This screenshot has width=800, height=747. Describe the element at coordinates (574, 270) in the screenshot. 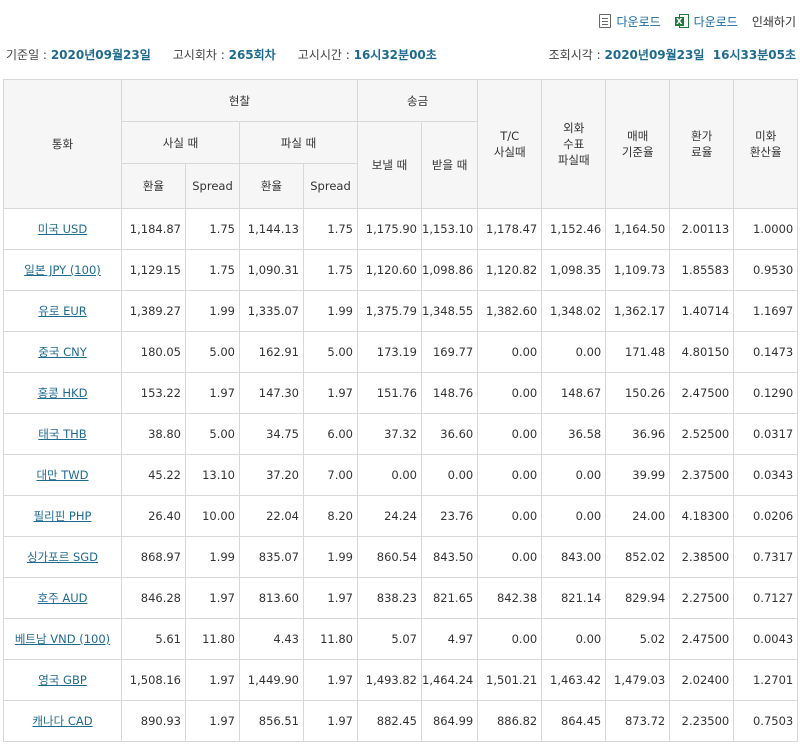

I see `check-sell-cell: 1,098.35` at that location.